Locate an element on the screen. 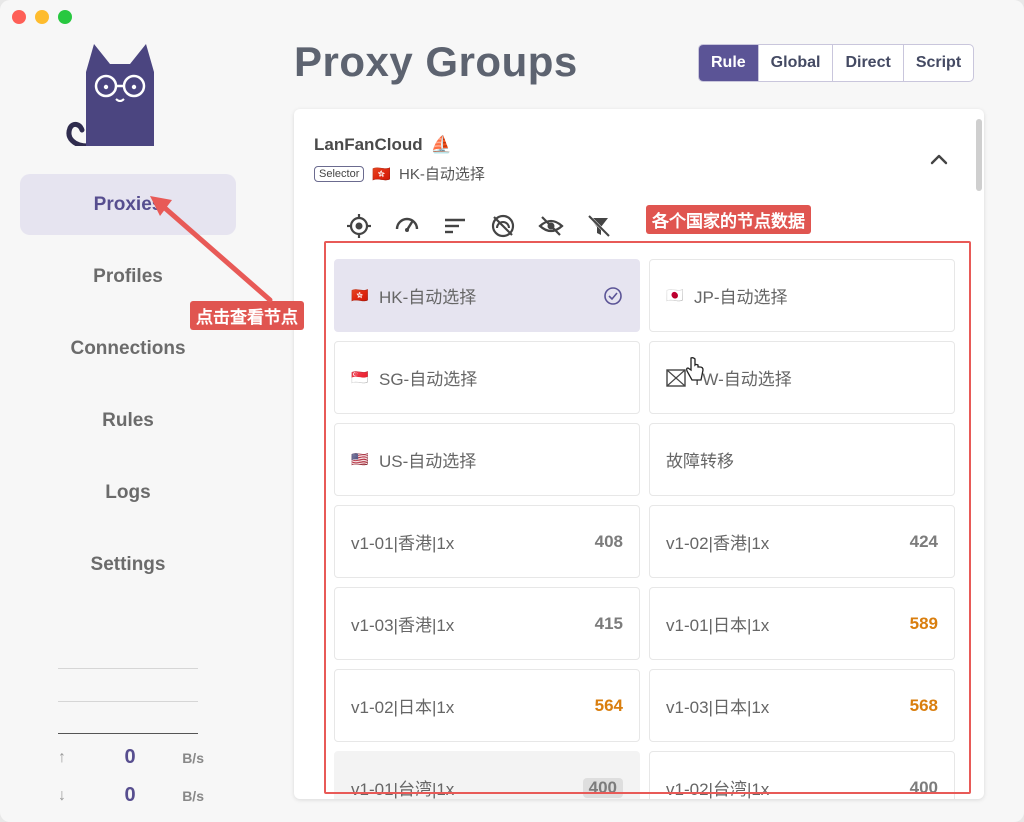 This screenshot has width=1024, height=822. proxy-node-card: v1-02|香港|1x 424 is located at coordinates (802, 541).